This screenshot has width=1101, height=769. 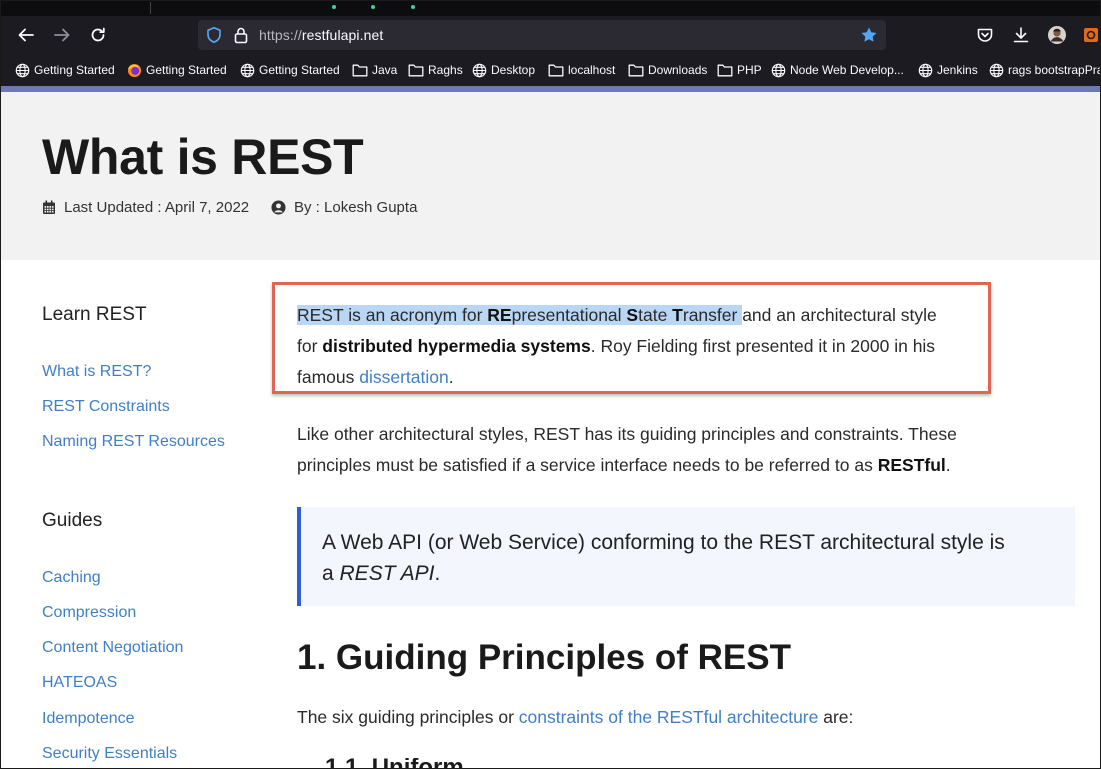 What do you see at coordinates (503, 70) in the screenshot?
I see `bookmark-item: Desktop` at bounding box center [503, 70].